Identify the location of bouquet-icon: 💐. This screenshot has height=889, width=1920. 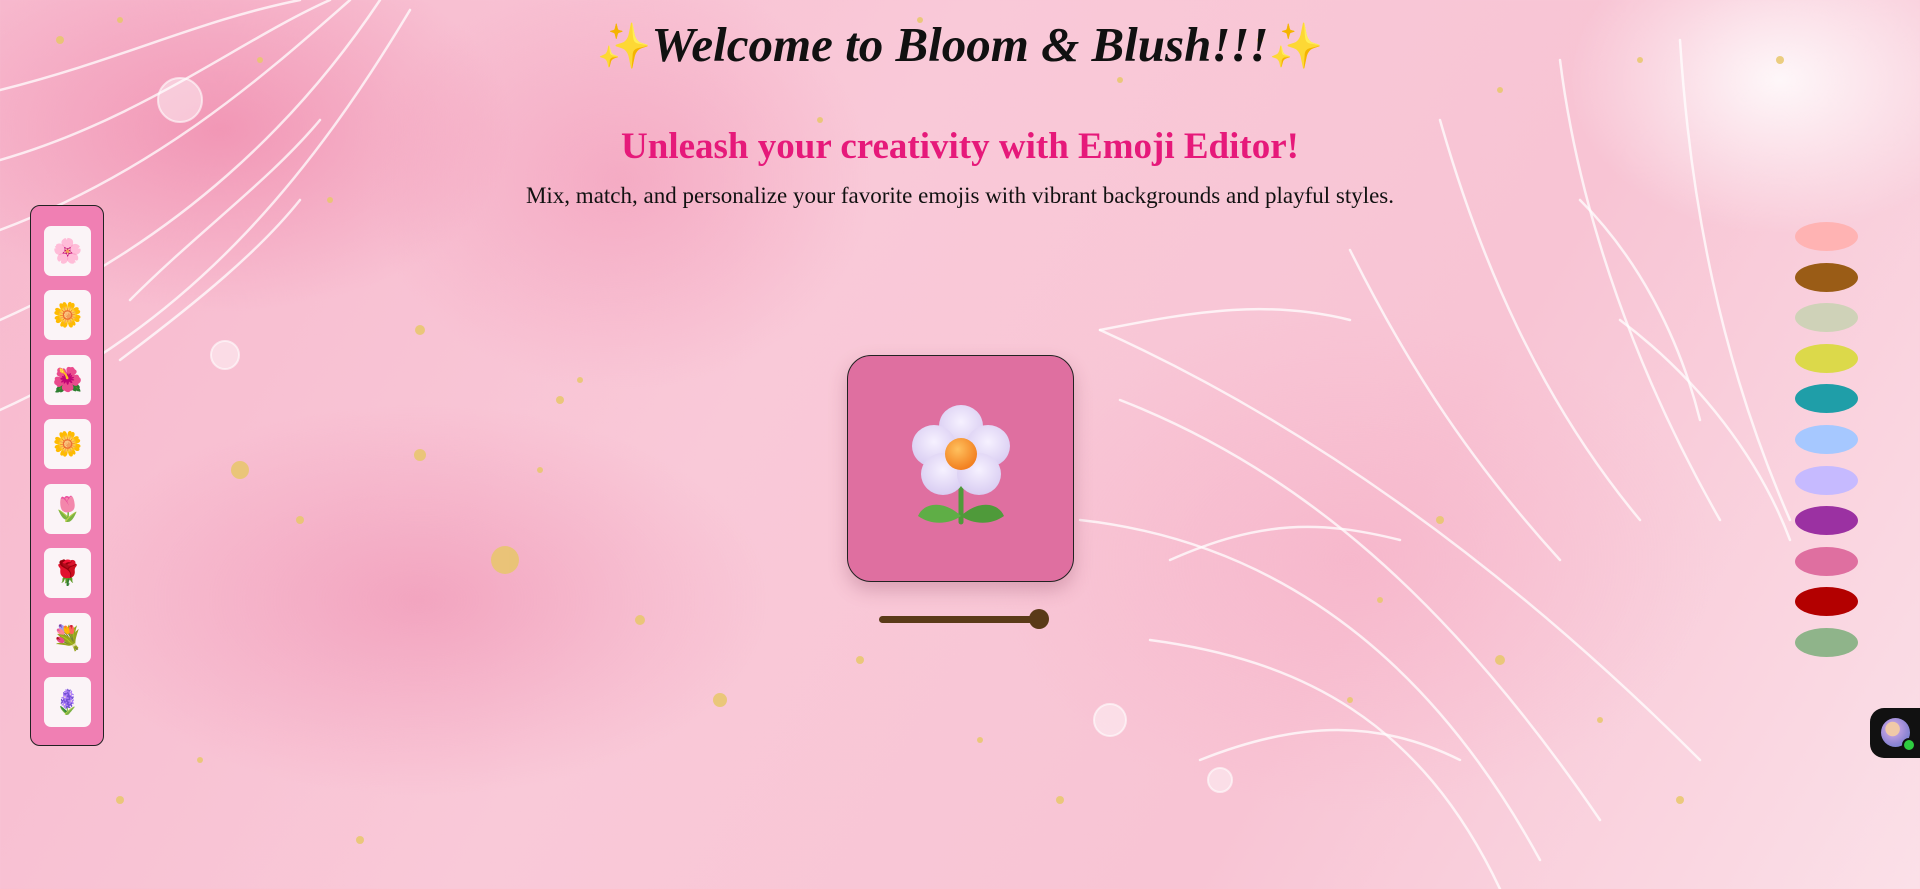
(67, 638).